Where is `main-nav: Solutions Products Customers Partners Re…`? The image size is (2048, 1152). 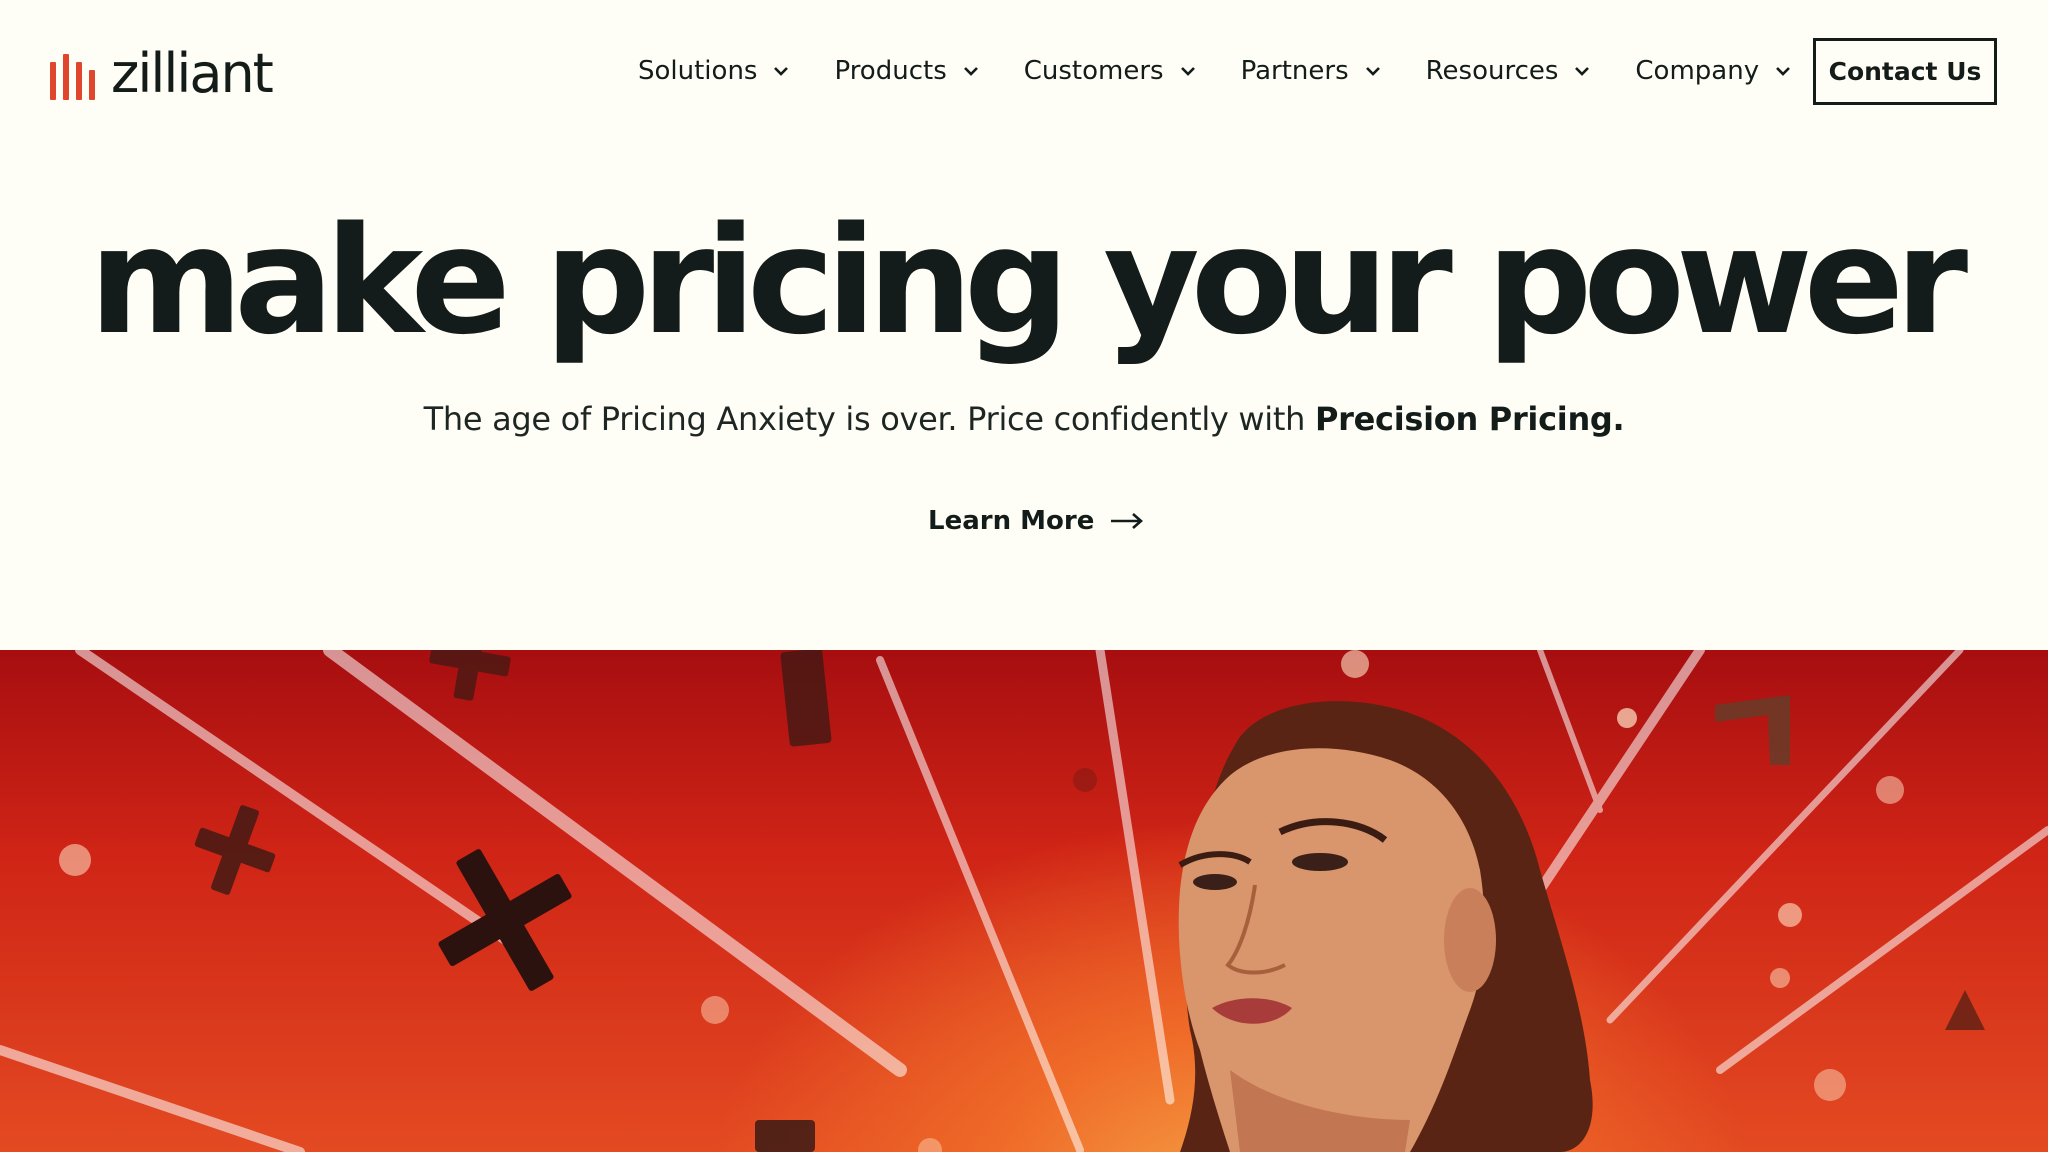 main-nav: Solutions Products Customers Partners Re… is located at coordinates (1237, 71).